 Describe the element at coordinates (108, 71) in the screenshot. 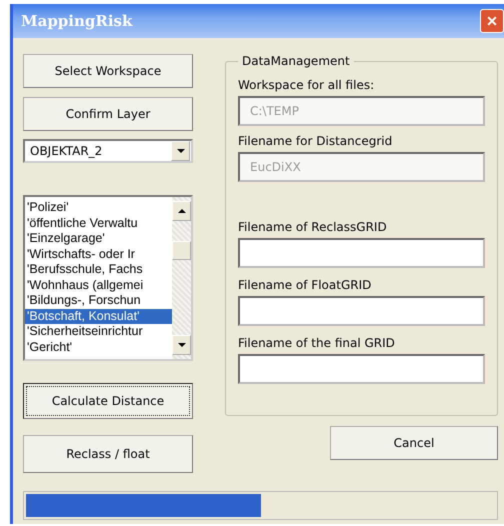

I see `push-button: Select Workspace` at that location.